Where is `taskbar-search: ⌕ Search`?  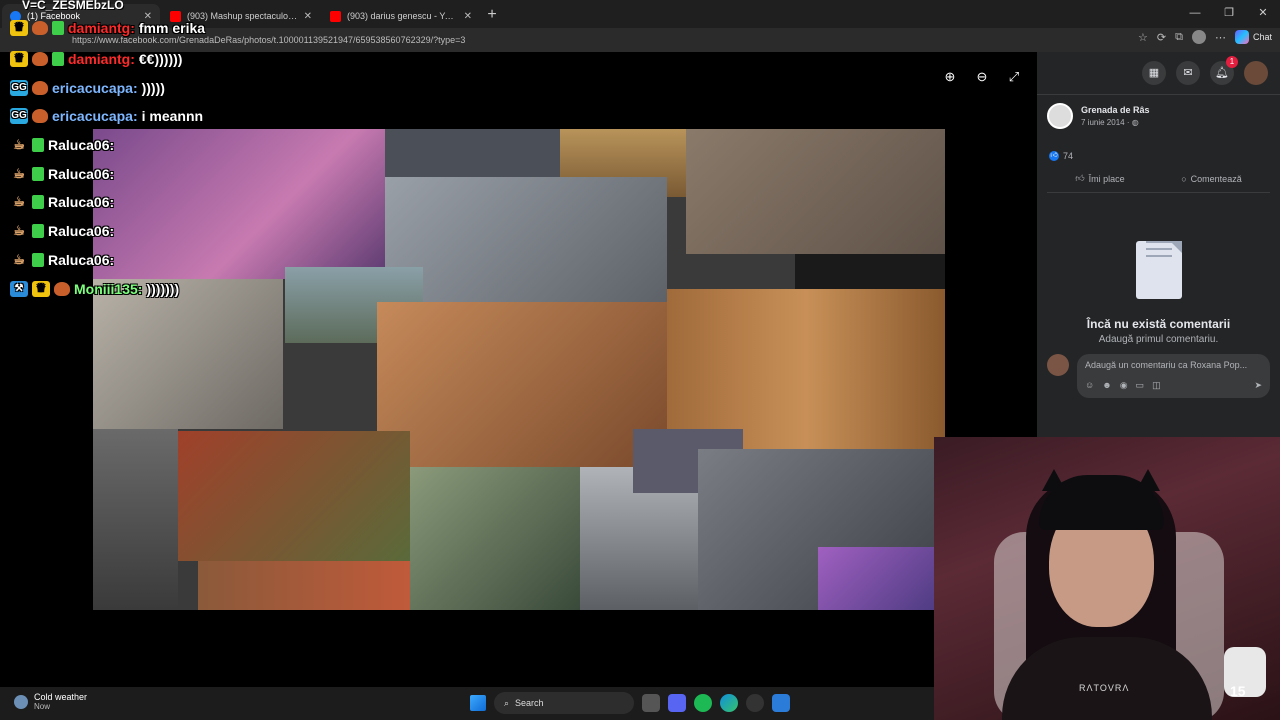 taskbar-search: ⌕ Search is located at coordinates (564, 703).